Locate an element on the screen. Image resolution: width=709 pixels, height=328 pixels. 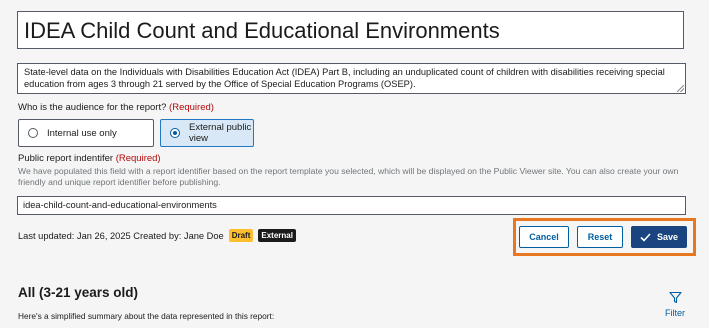
identifier-label: Public report indentifer (Required) is located at coordinates (89, 158).